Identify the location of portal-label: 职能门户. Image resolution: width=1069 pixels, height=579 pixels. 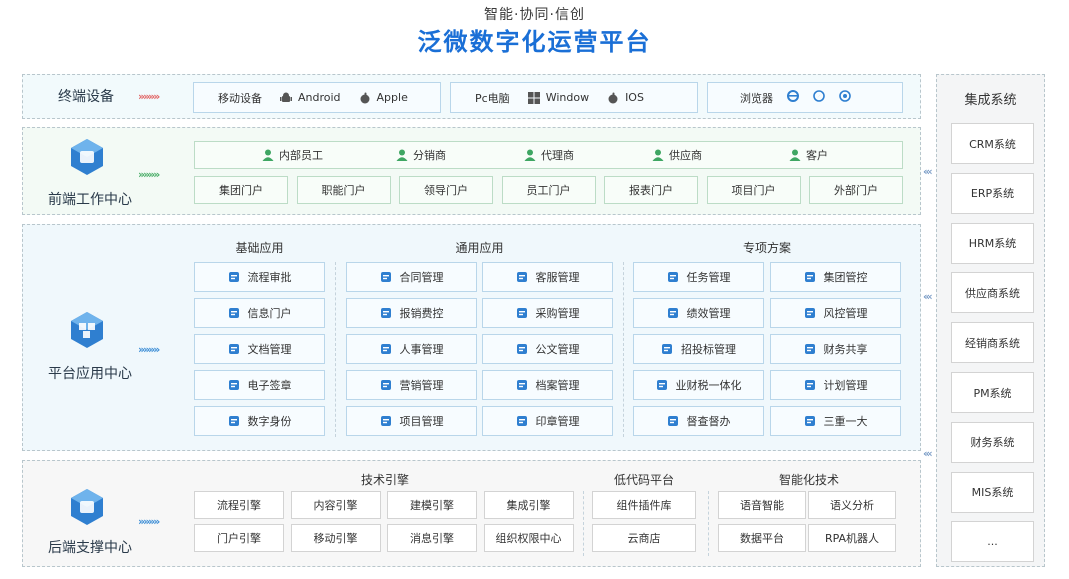
(343, 190).